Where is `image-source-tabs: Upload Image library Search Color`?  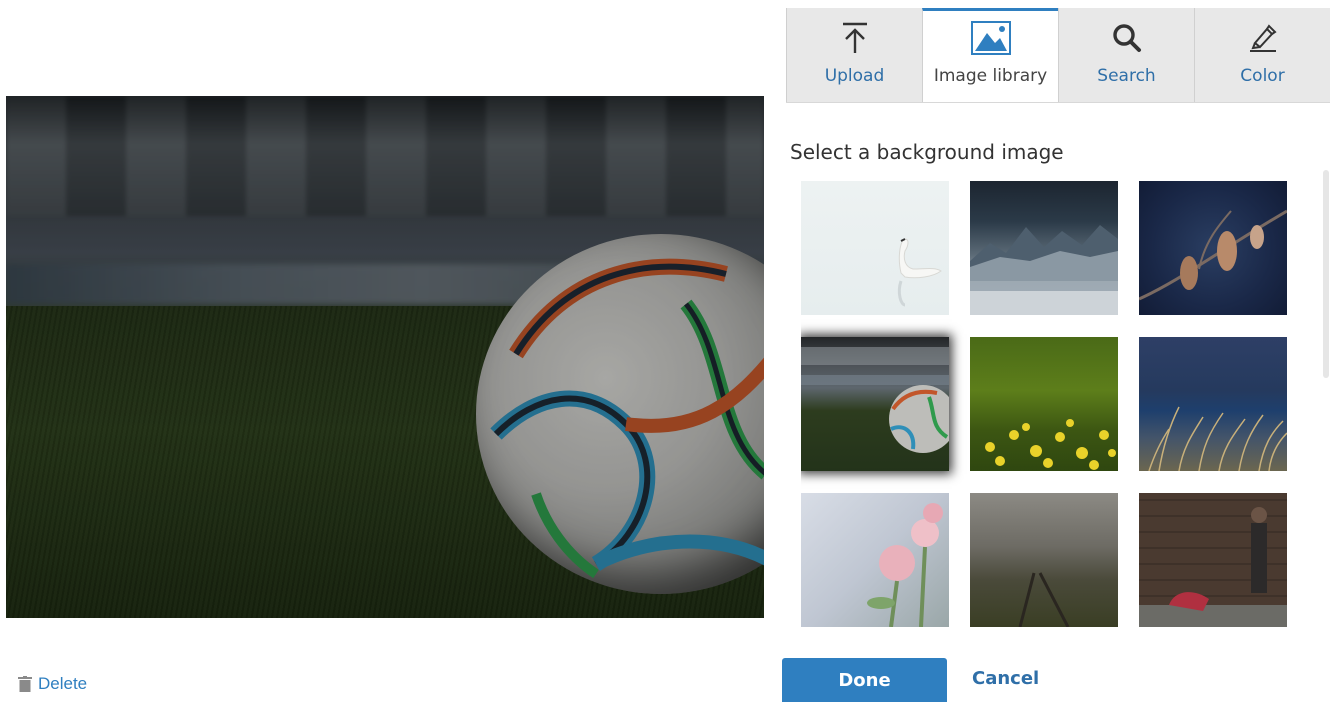 image-source-tabs: Upload Image library Search Color is located at coordinates (1058, 55).